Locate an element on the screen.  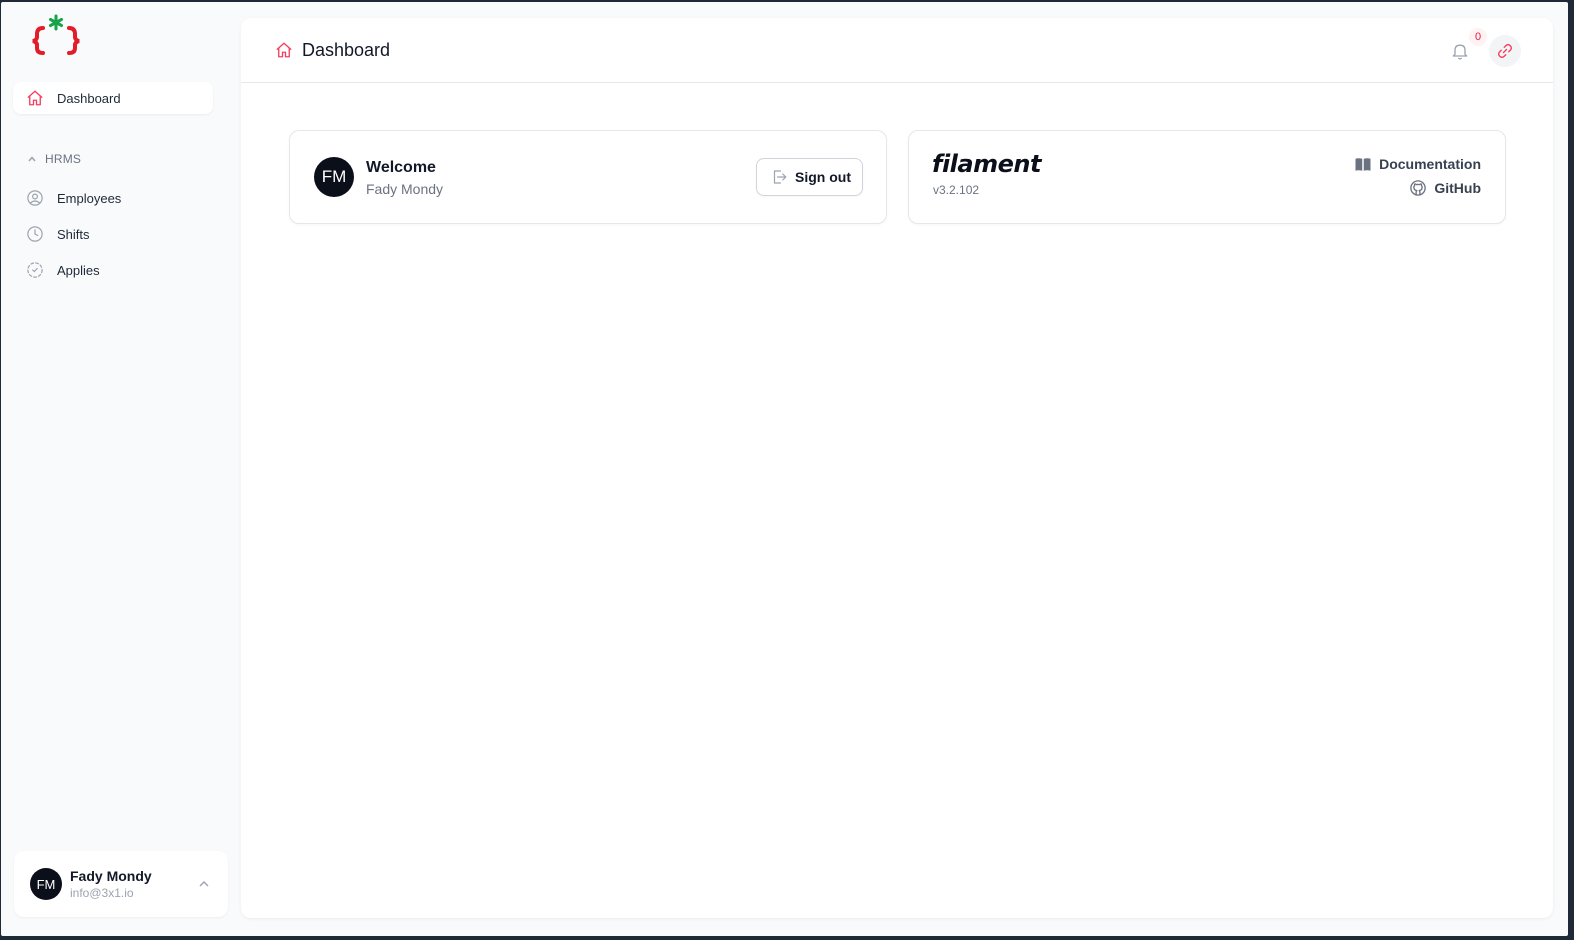
sidebar-item-applies: Applies is located at coordinates (113, 270).